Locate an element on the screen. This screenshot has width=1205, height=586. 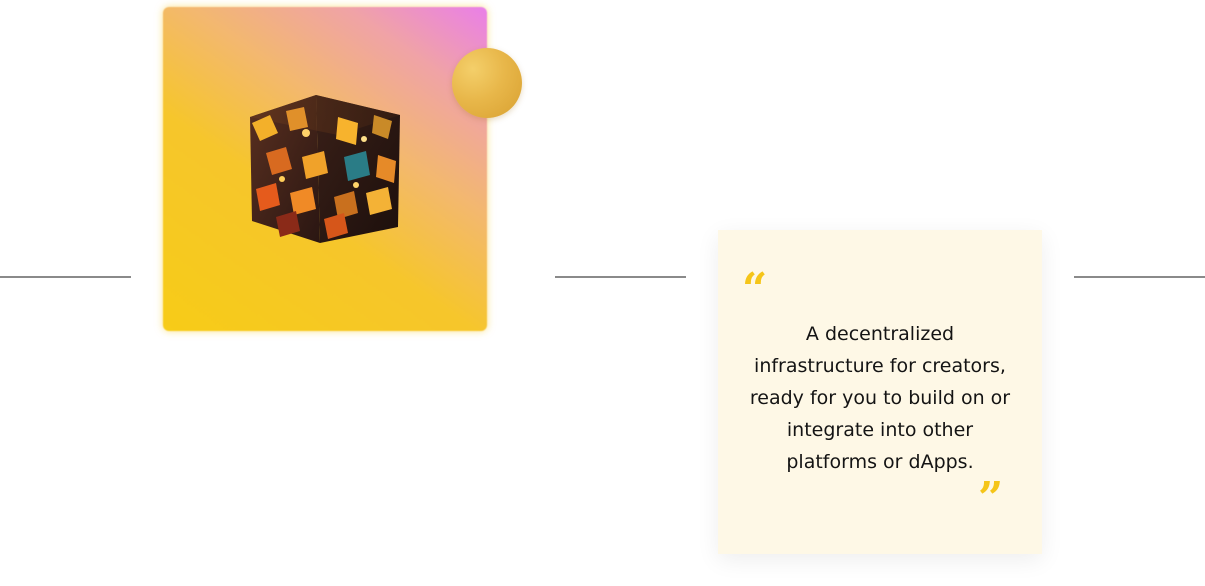
divider-right is located at coordinates (1139, 277).